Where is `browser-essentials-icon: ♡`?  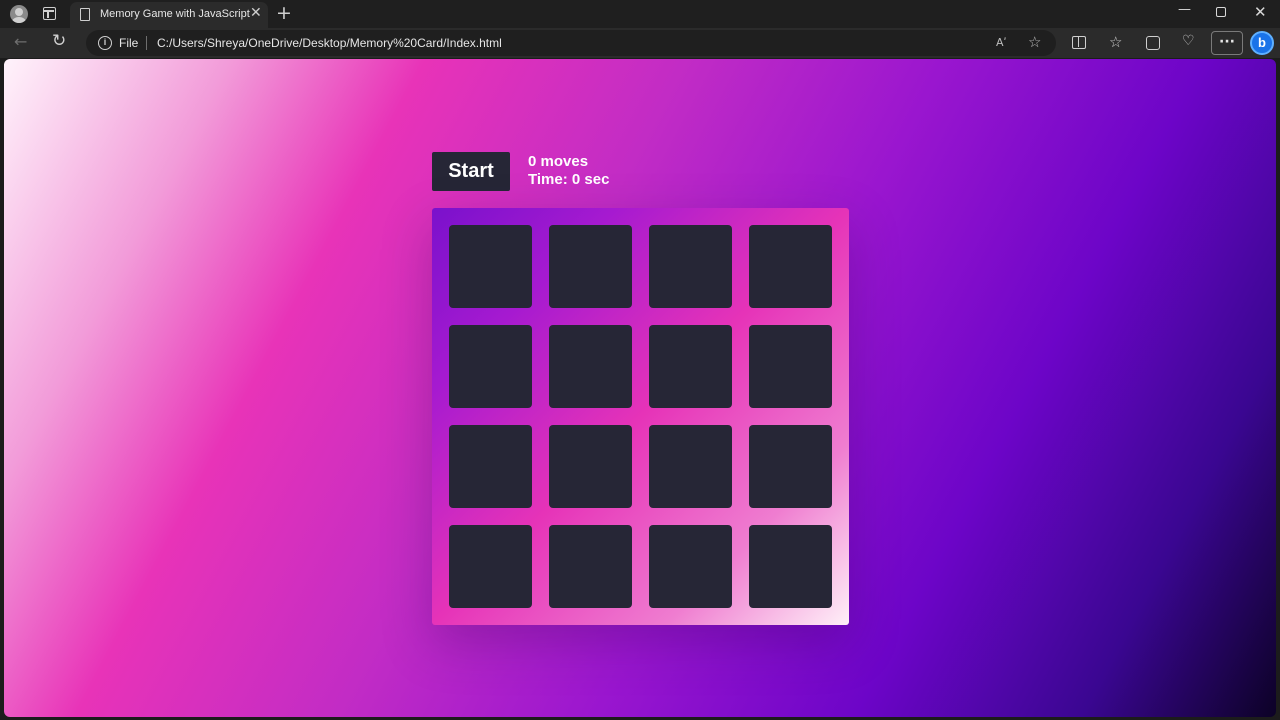 browser-essentials-icon: ♡ is located at coordinates (1188, 41).